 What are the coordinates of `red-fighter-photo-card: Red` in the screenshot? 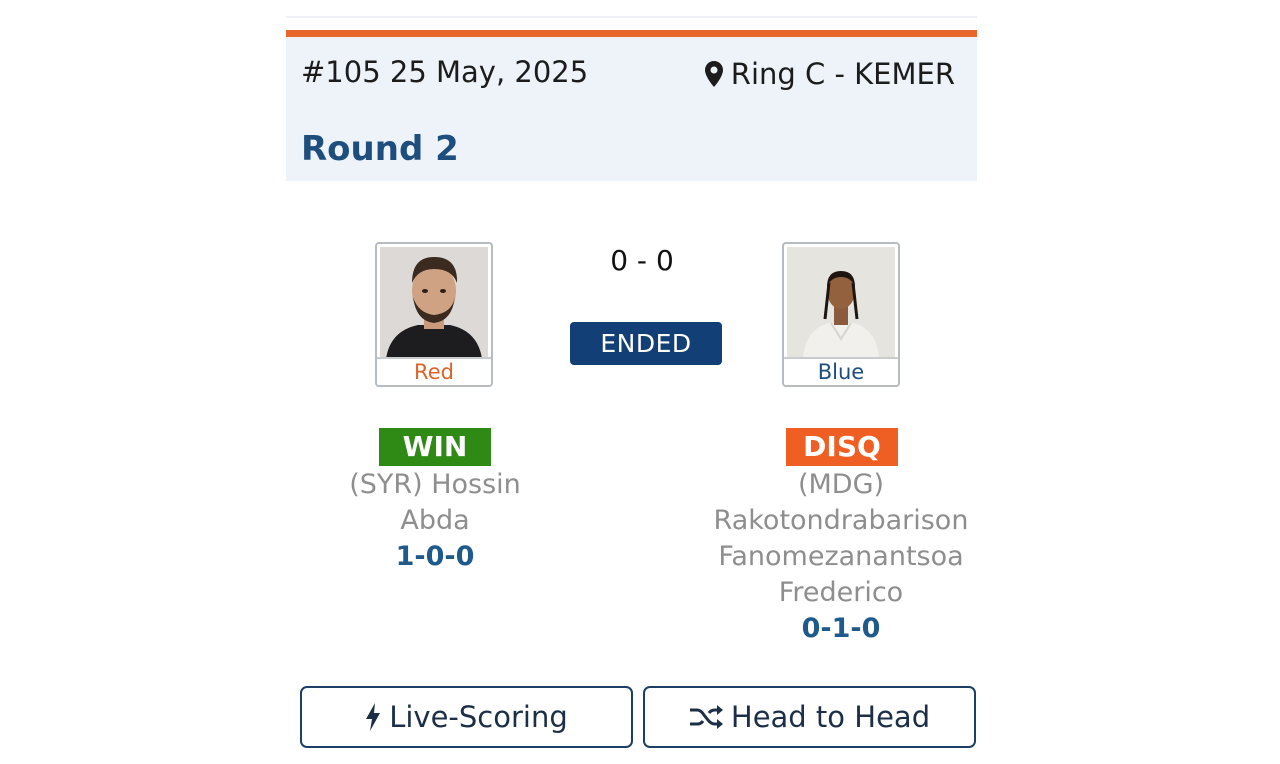 It's located at (434, 314).